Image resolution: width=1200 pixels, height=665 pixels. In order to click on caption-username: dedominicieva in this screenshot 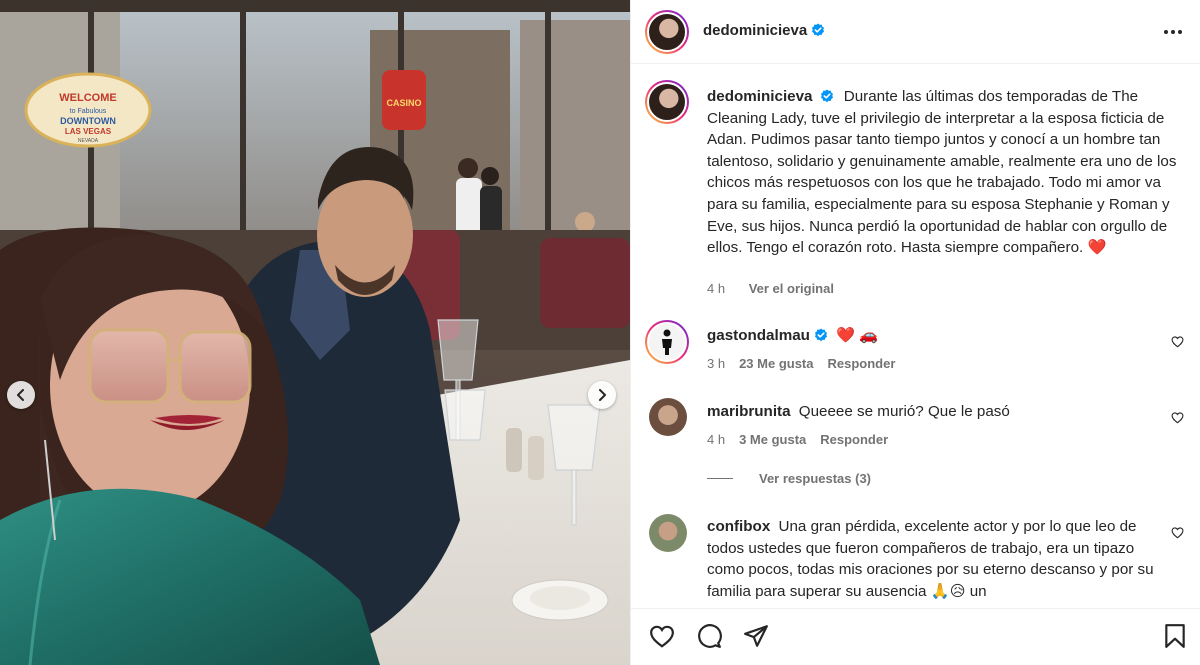, I will do `click(760, 96)`.